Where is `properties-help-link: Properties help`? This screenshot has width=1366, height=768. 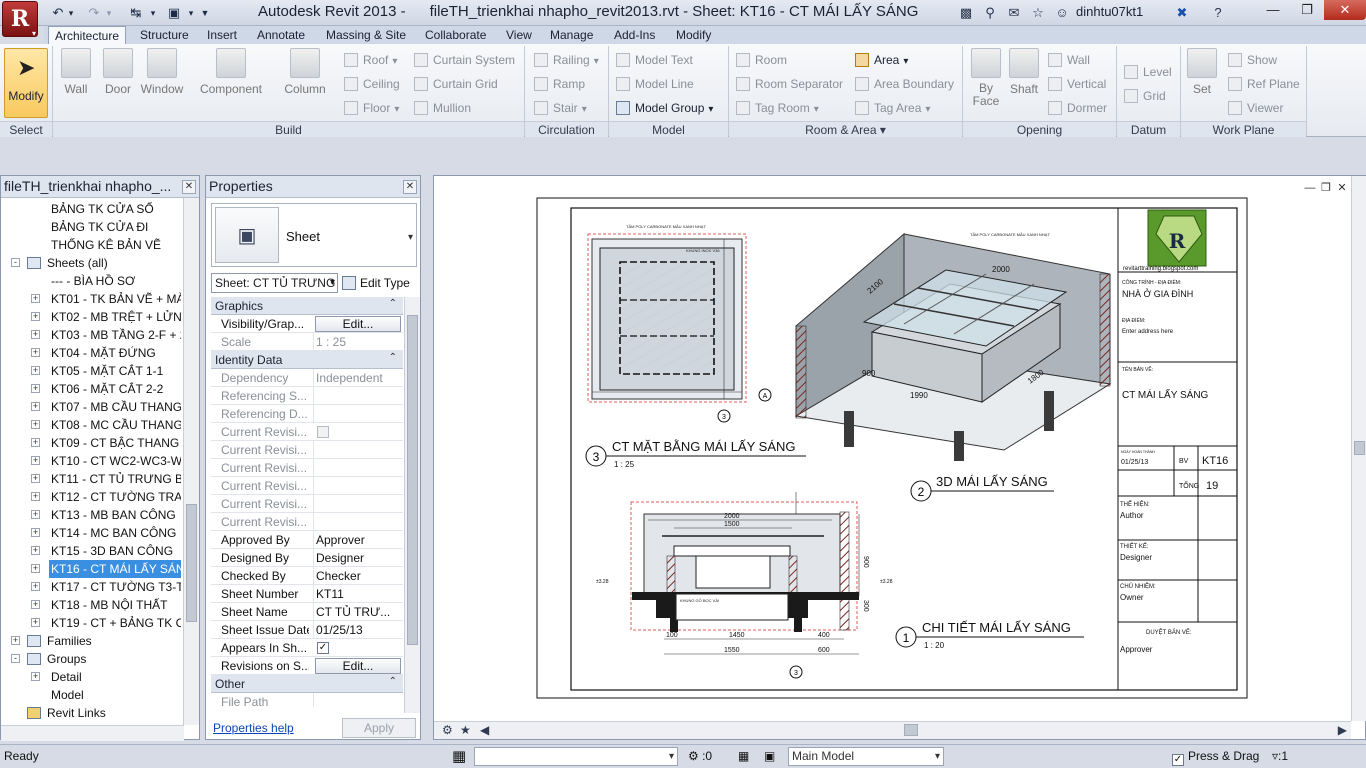
properties-help-link: Properties help is located at coordinates (253, 728).